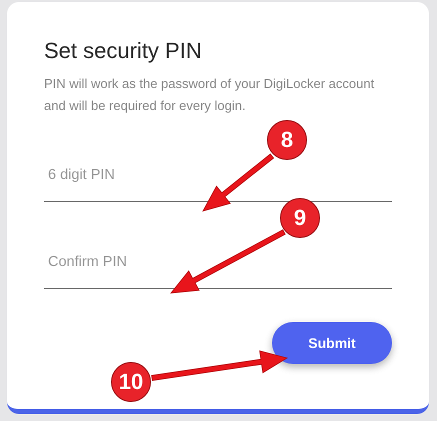 The image size is (437, 421). Describe the element at coordinates (123, 51) in the screenshot. I see `card-title: Set security PIN` at that location.